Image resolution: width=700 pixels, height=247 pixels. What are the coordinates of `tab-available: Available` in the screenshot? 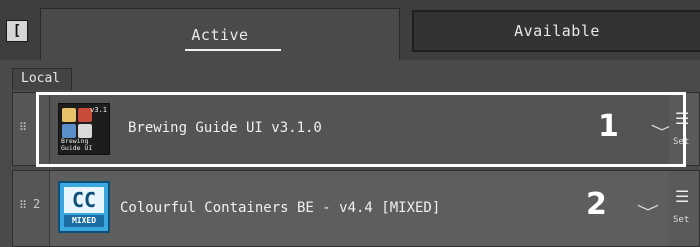 It's located at (556, 31).